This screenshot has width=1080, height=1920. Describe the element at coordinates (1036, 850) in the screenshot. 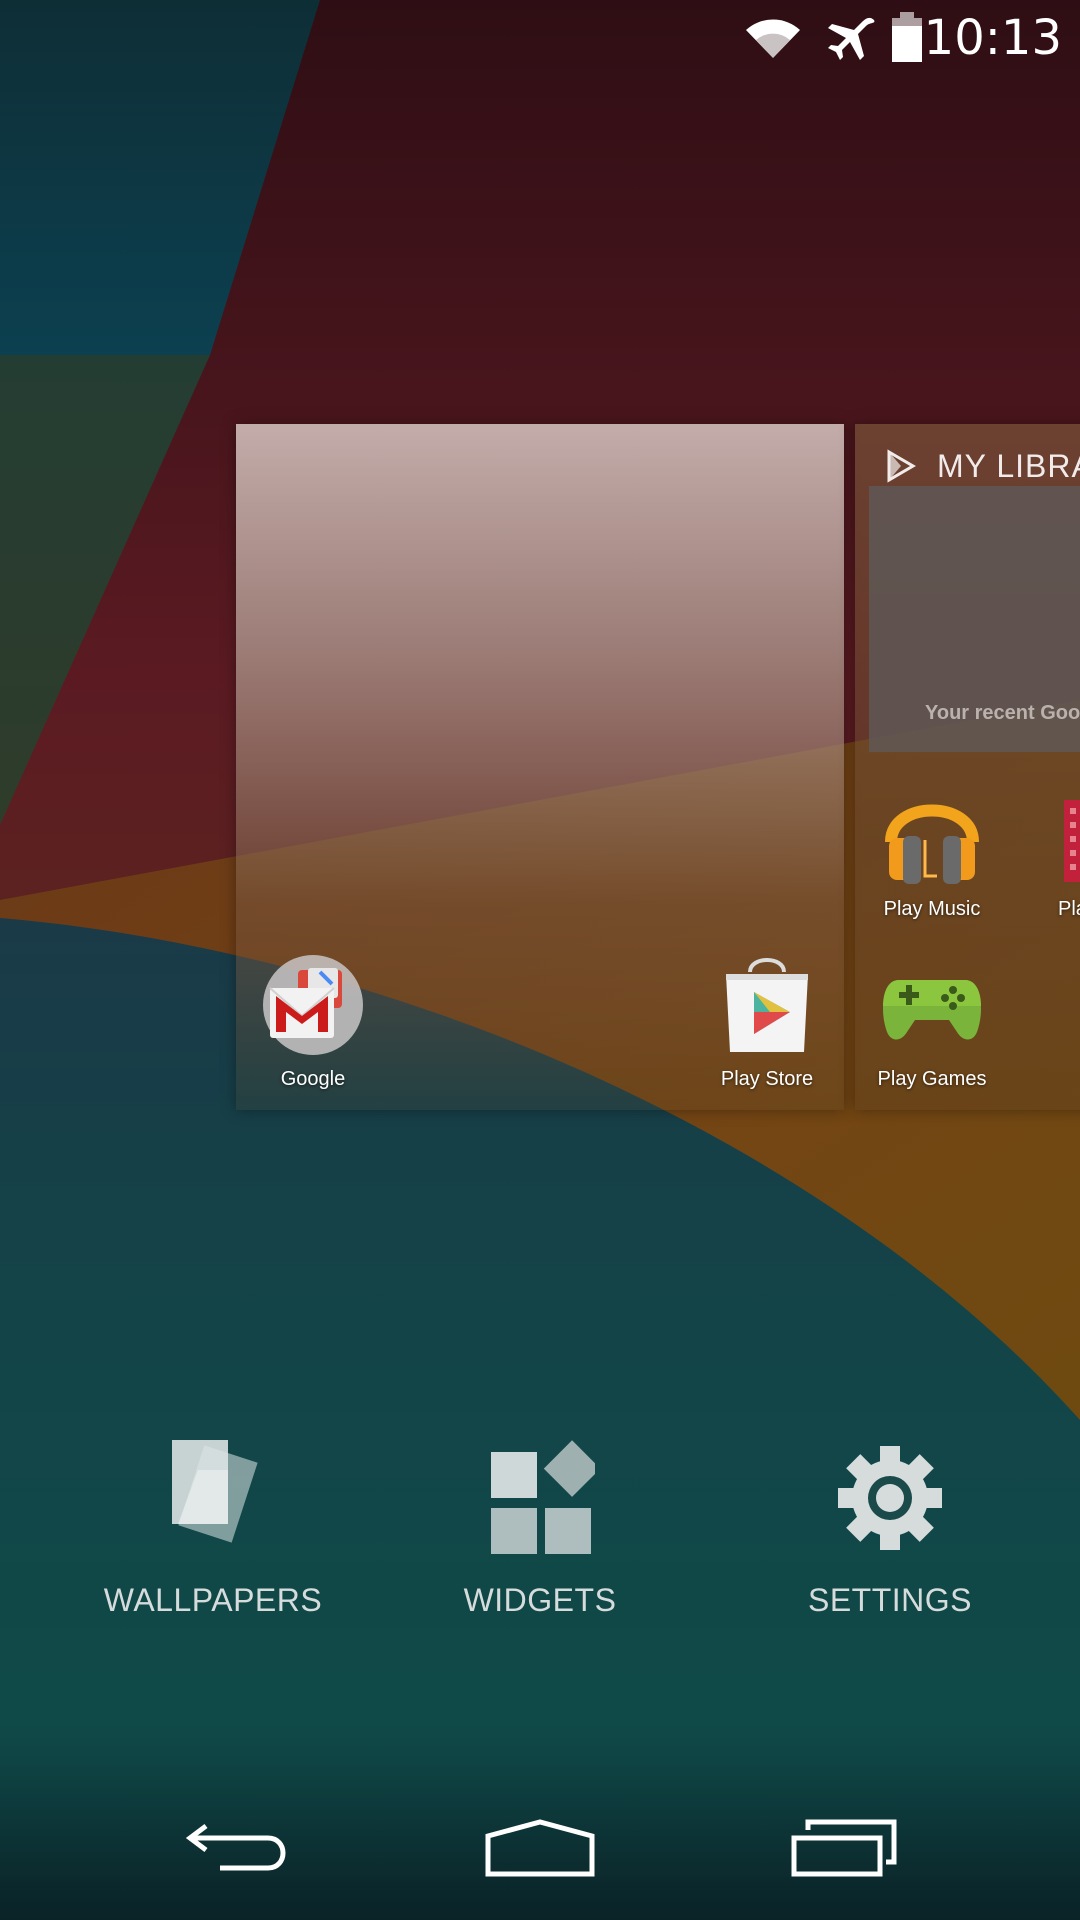

I see `app-play-movies: Play Mo` at that location.